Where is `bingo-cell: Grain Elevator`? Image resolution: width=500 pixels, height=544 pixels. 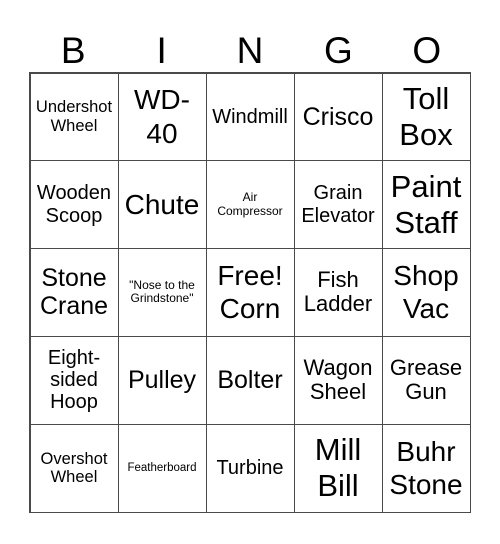
bingo-cell: Grain Elevator is located at coordinates (338, 205).